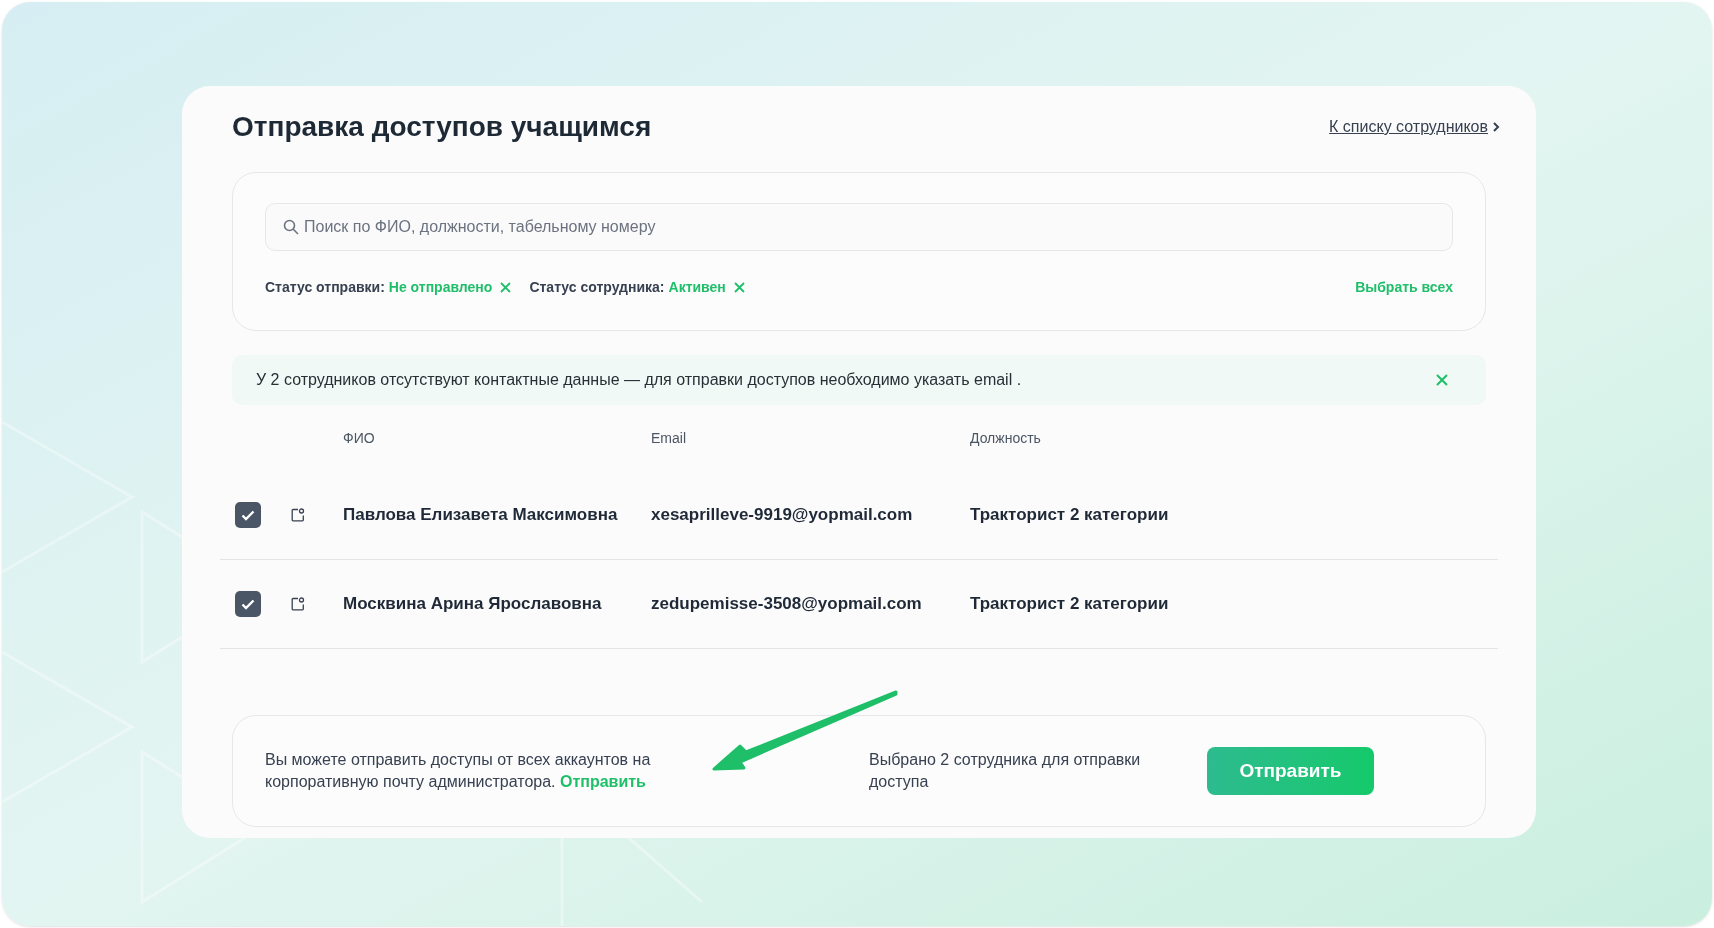 The image size is (1714, 928). What do you see at coordinates (1290, 771) in the screenshot?
I see `send-button: Отправить` at bounding box center [1290, 771].